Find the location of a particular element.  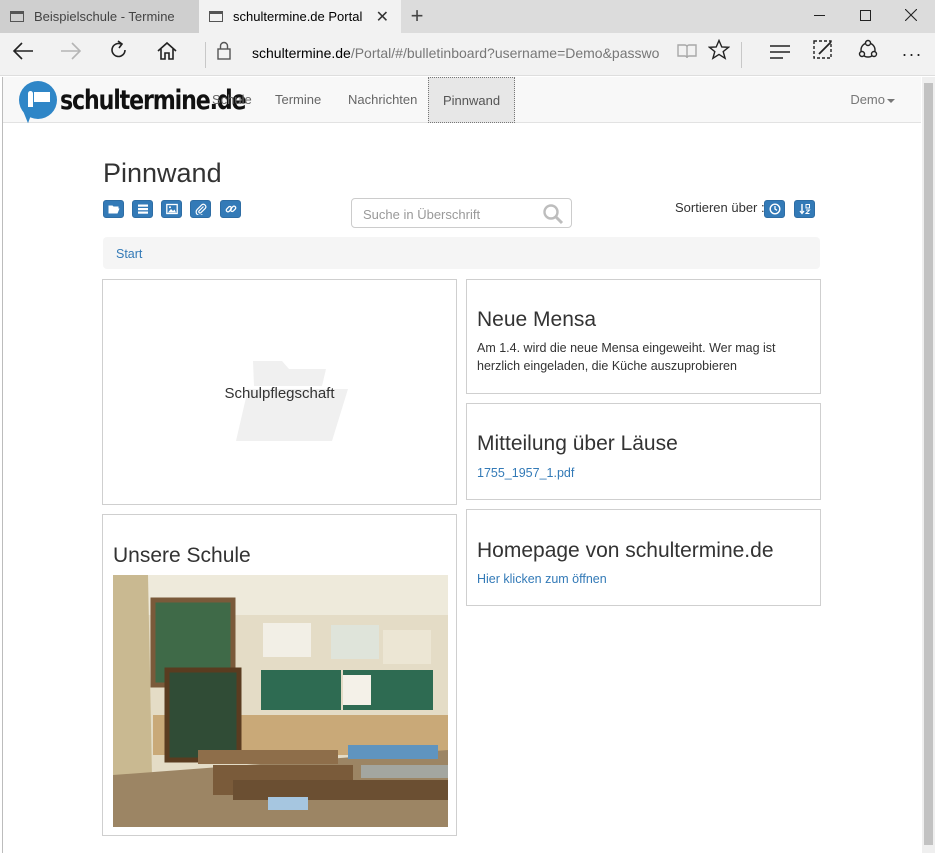

close-tab-icon: ✕ is located at coordinates (382, 17).